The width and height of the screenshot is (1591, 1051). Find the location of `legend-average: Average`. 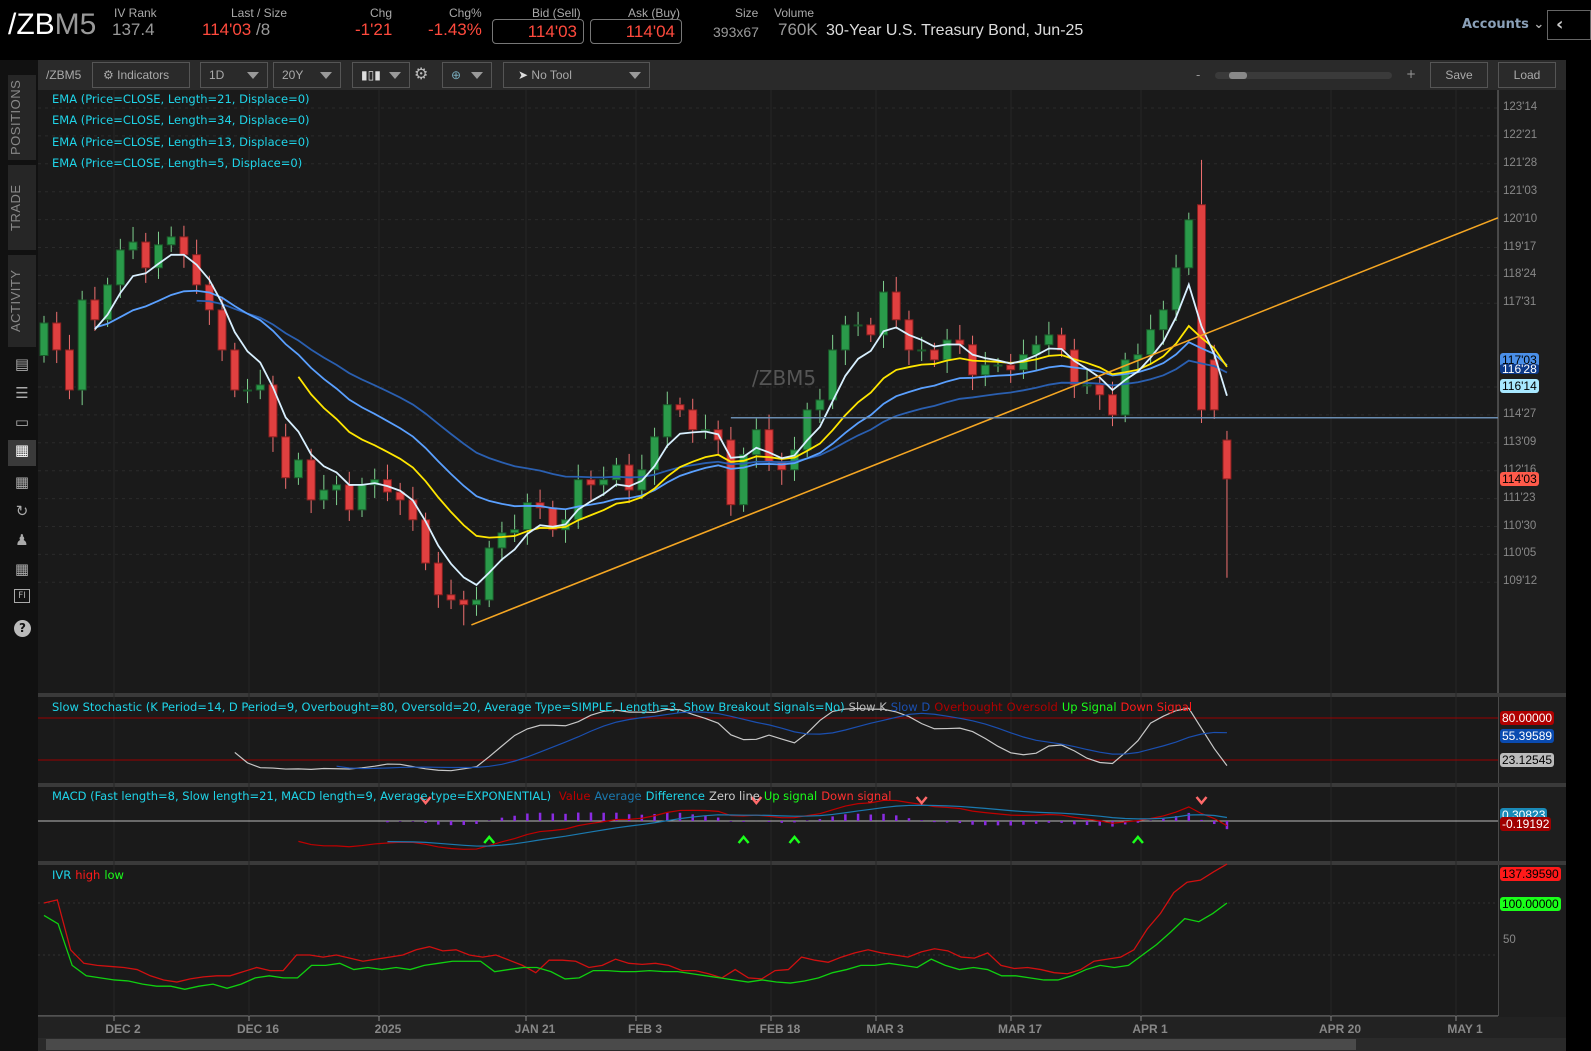

legend-average: Average is located at coordinates (618, 796).